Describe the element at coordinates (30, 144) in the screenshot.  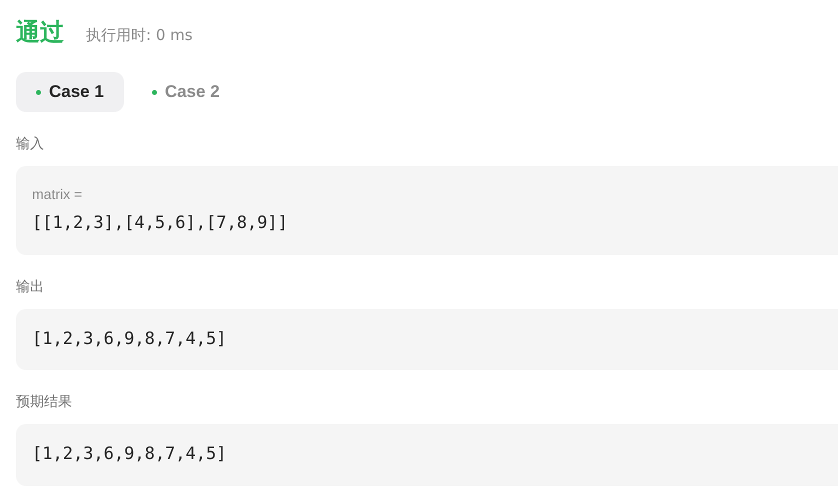
I see `section-label: 输入` at that location.